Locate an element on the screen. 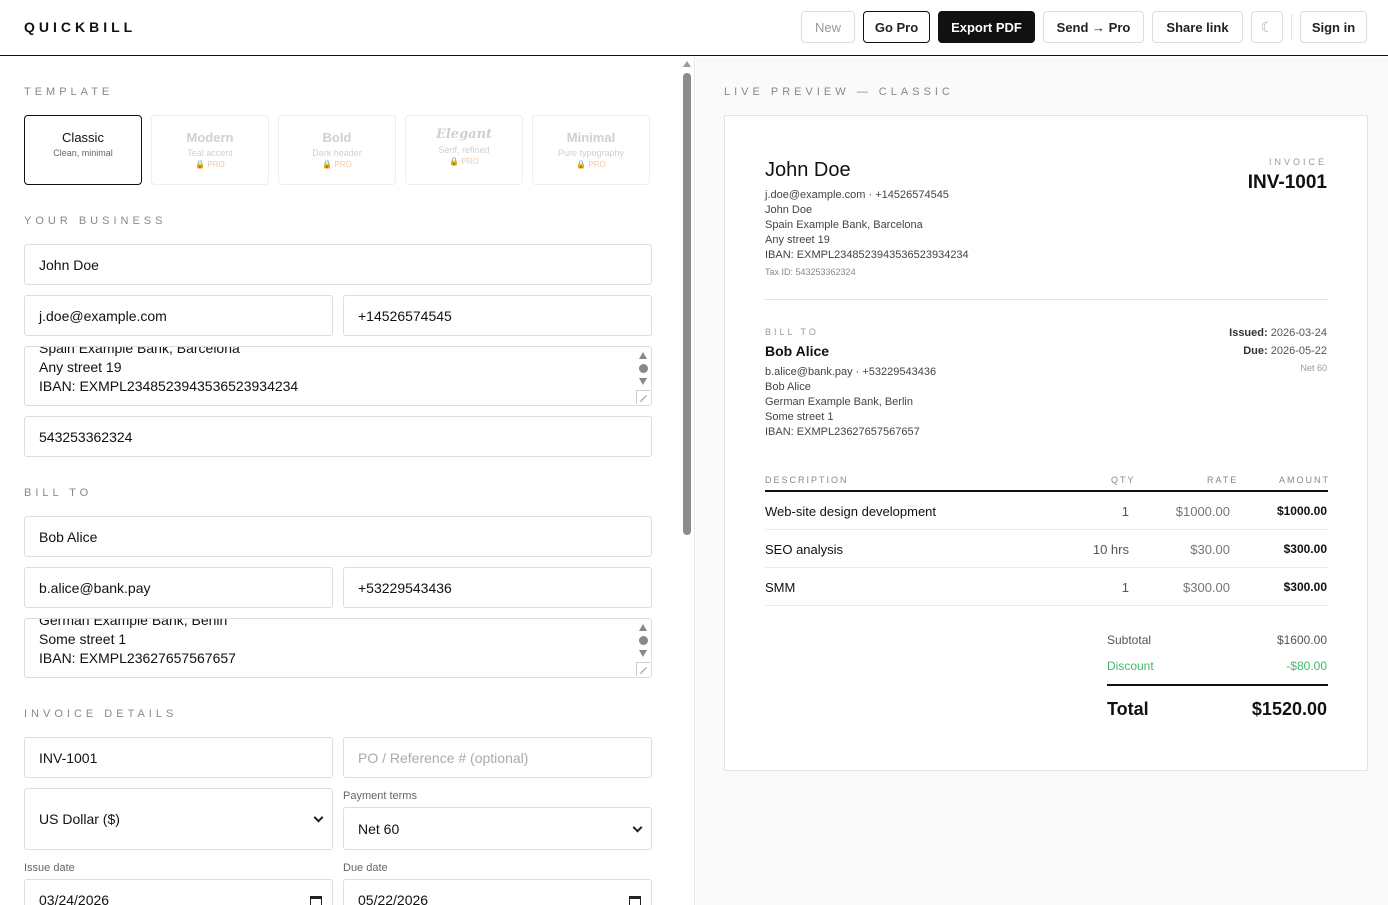  template-name: Elegant is located at coordinates (464, 134).